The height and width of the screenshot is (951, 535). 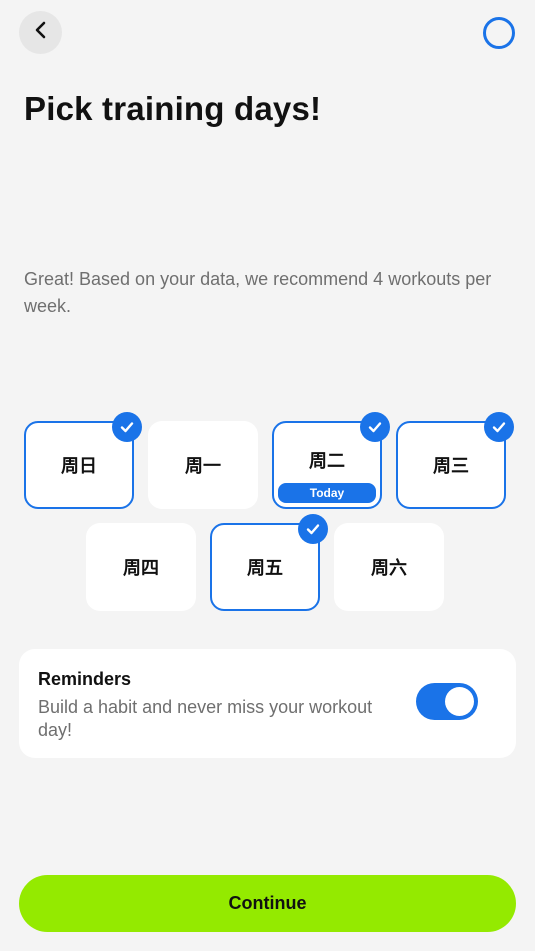 I want to click on continue-button: Continue, so click(x=267, y=903).